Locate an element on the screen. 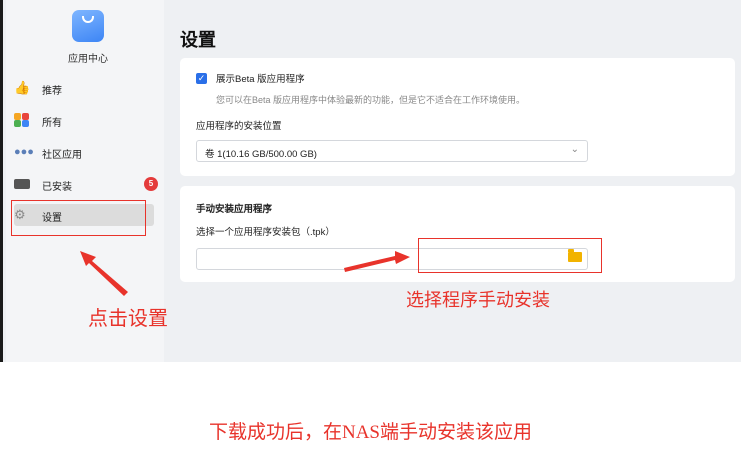 This screenshot has width=741, height=449. arrow-to-settings is located at coordinates (104, 273).